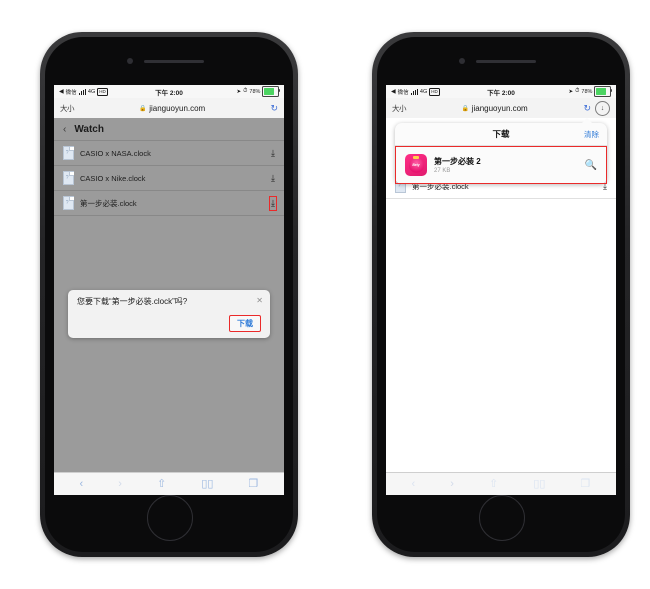 The height and width of the screenshot is (589, 650). What do you see at coordinates (169, 178) in the screenshot?
I see `file-row: CASIO x Nike.clock ⤓` at bounding box center [169, 178].